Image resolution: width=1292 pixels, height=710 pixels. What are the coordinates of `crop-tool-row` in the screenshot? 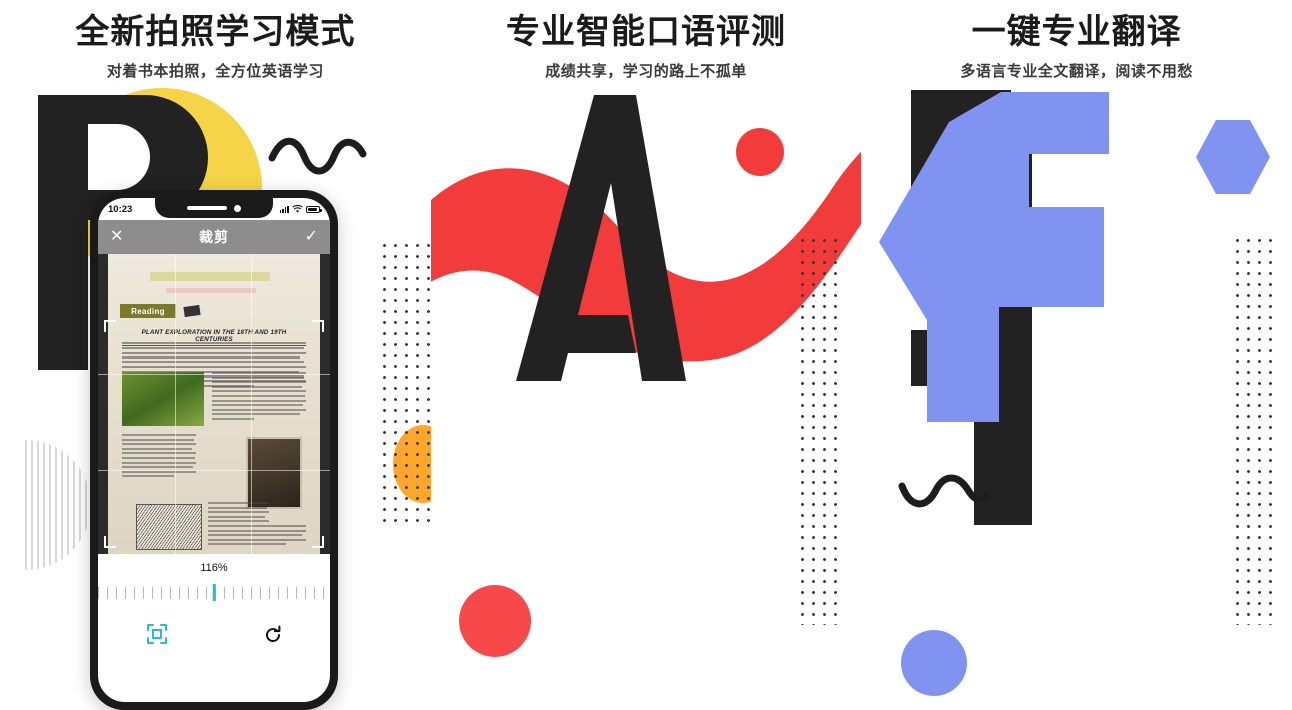 It's located at (214, 633).